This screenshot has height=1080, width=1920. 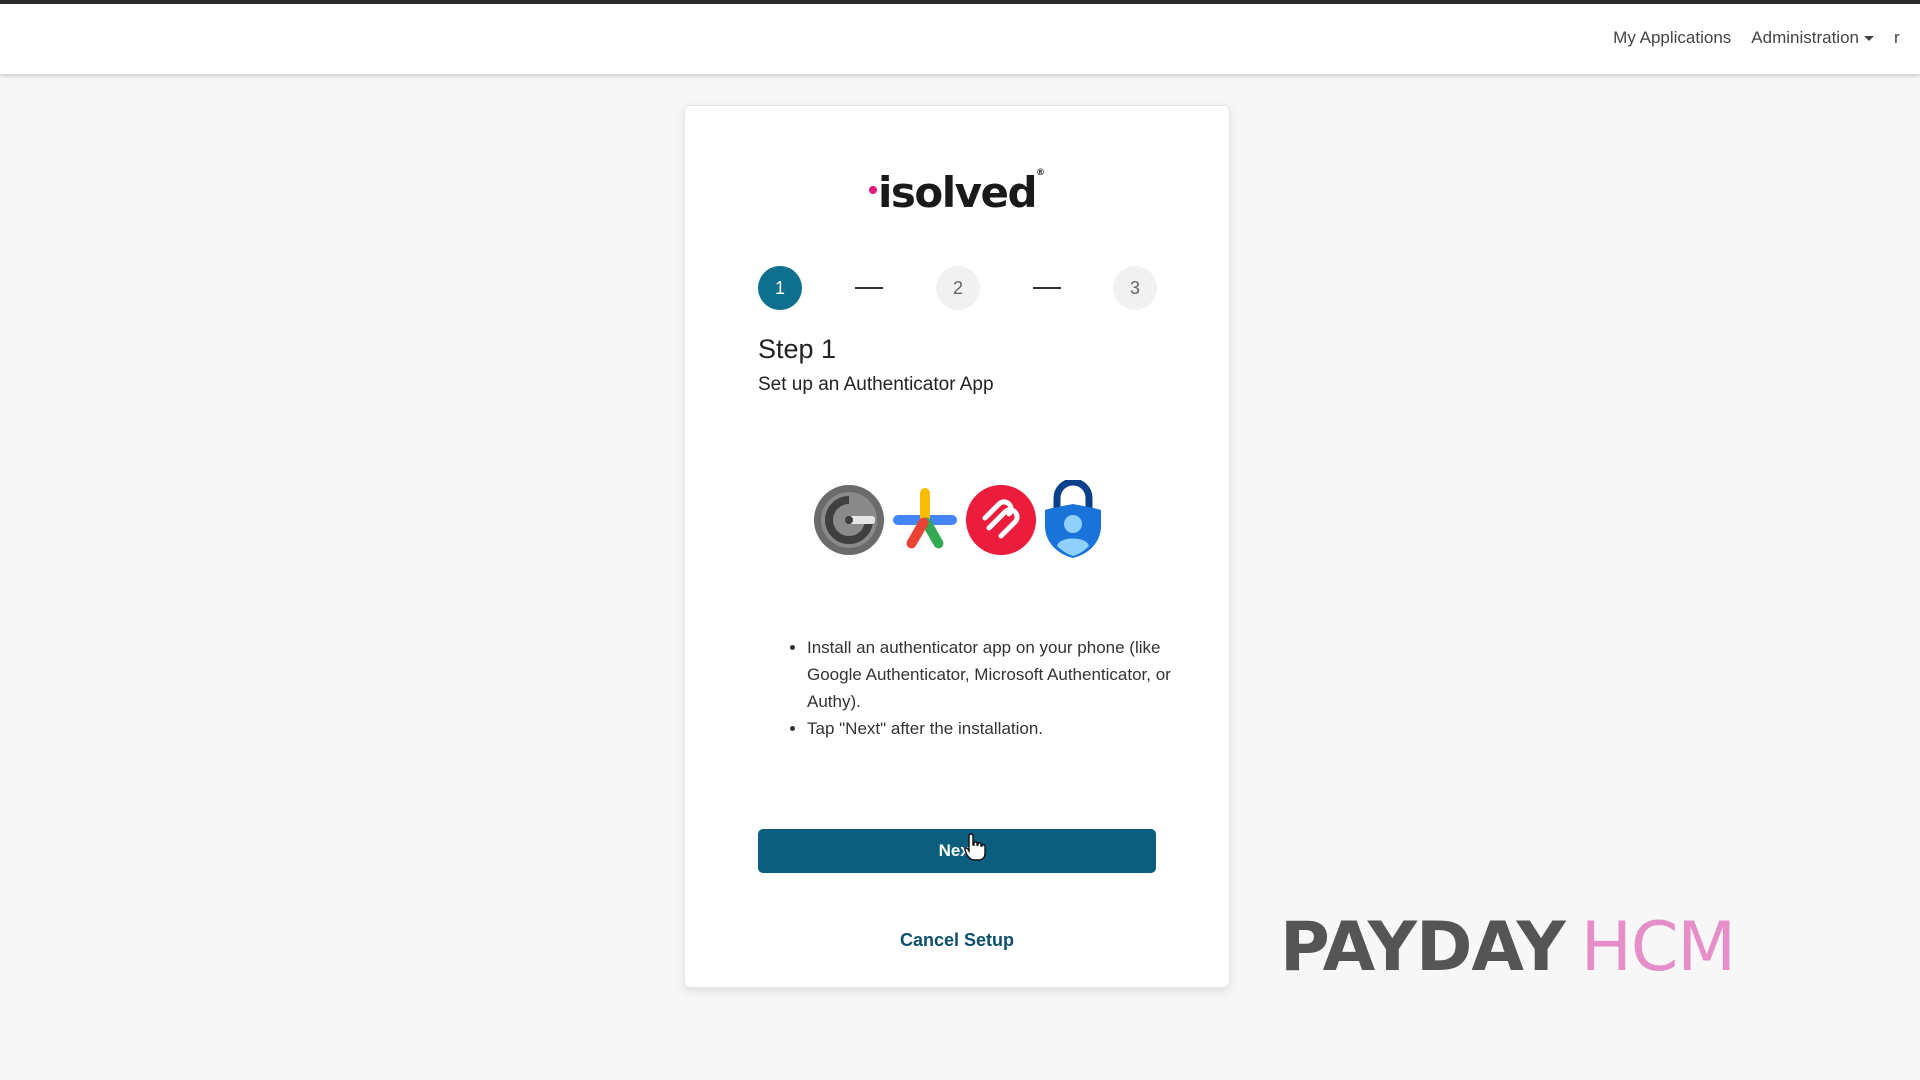 What do you see at coordinates (960, 37) in the screenshot?
I see `top-navbar: My Applications Administration r` at bounding box center [960, 37].